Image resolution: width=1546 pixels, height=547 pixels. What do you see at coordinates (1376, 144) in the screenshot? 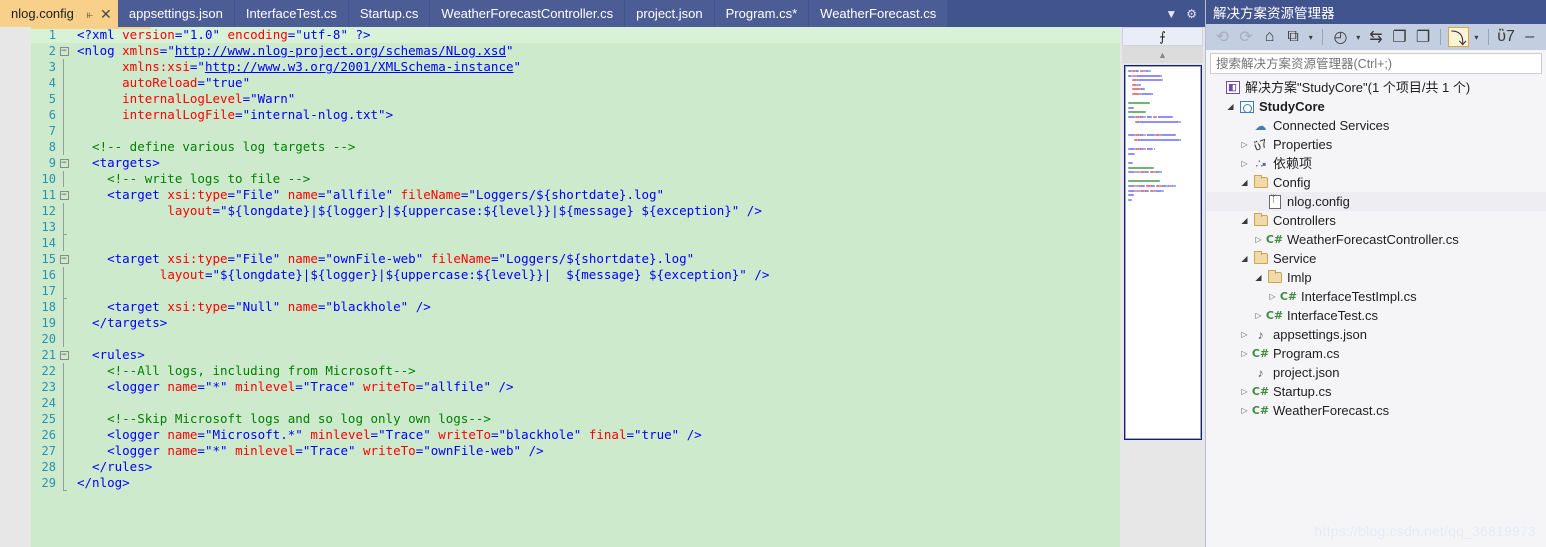
I see `tree-item-properties: ▷ ὒ7 Properties` at bounding box center [1376, 144].